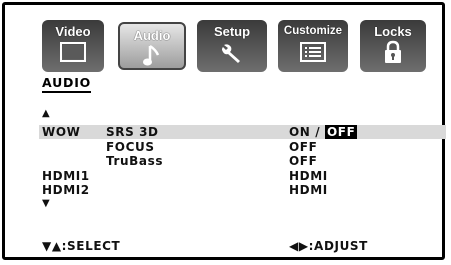 Image resolution: width=451 pixels, height=265 pixels. Describe the element at coordinates (46, 203) in the screenshot. I see `scroll-down-arrow-icon: ▼` at that location.